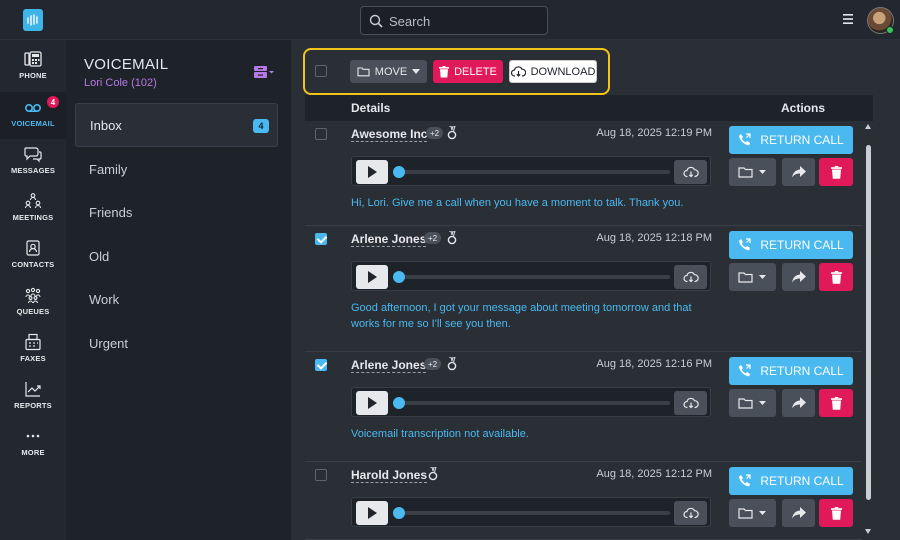  Describe the element at coordinates (440, 434) in the screenshot. I see `voicemail-transcript: Voicemail transcription not available.` at that location.